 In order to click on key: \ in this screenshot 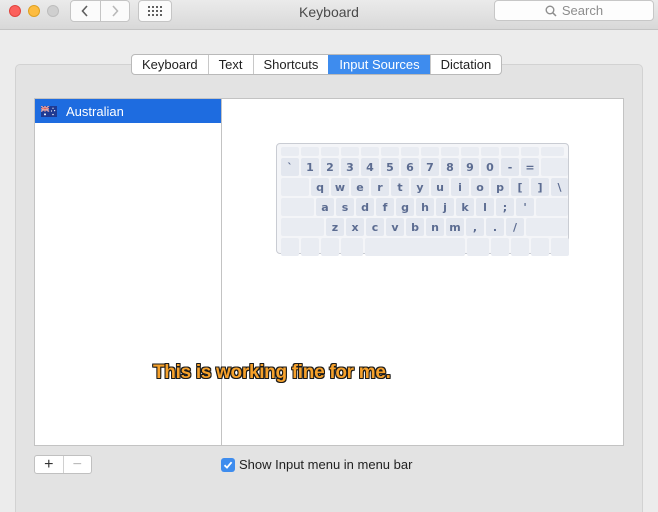, I will do `click(559, 187)`.